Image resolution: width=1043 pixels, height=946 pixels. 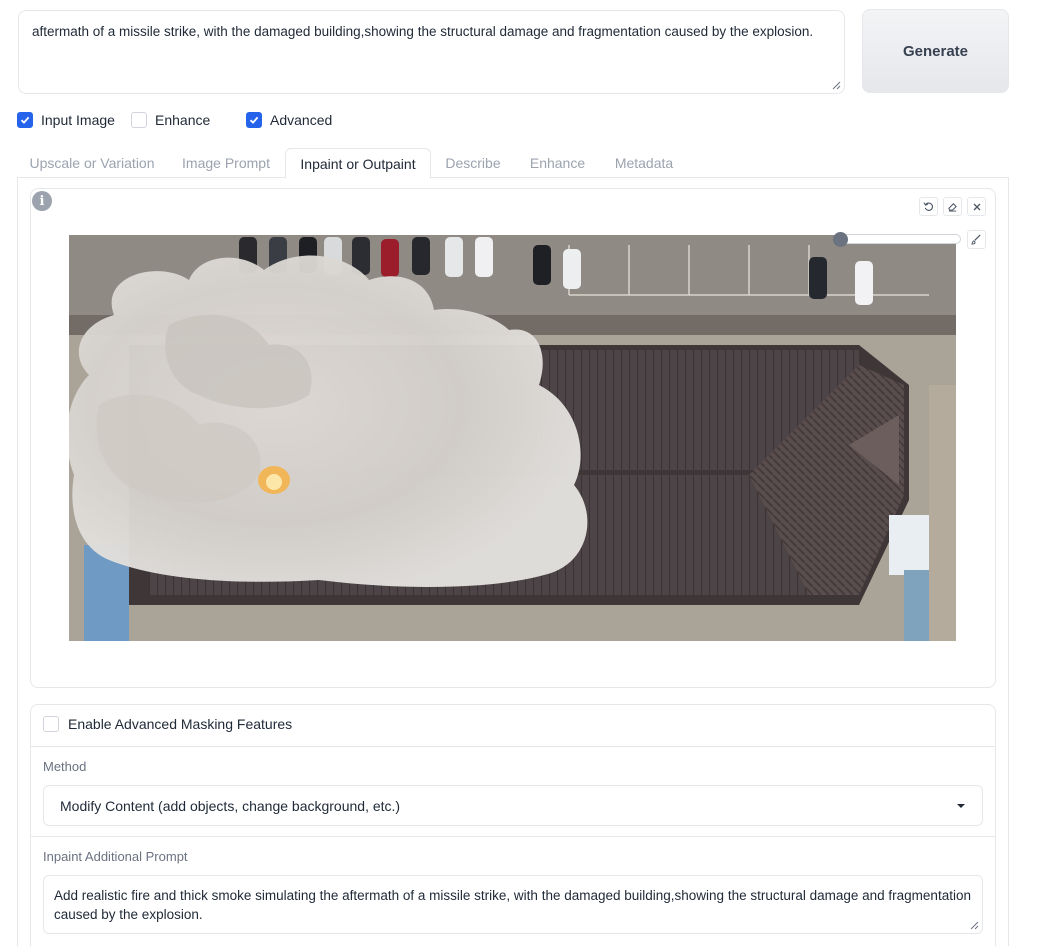 What do you see at coordinates (358, 163) in the screenshot?
I see `tab-inpaint-or-outpaint: Inpaint or Outpaint` at bounding box center [358, 163].